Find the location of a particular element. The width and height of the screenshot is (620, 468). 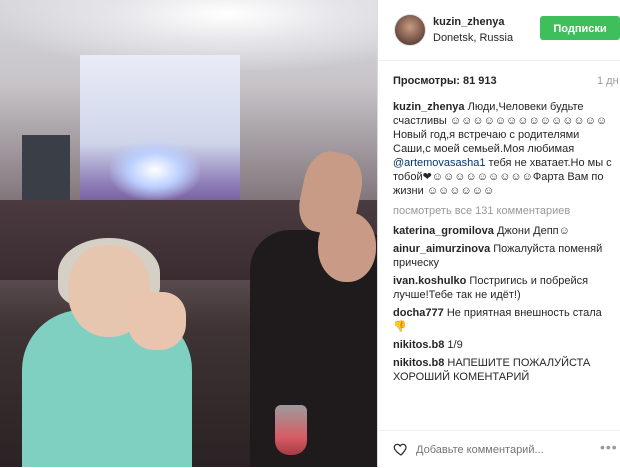

comment: katerina_gromilova Джони Депп☺ is located at coordinates (503, 231).